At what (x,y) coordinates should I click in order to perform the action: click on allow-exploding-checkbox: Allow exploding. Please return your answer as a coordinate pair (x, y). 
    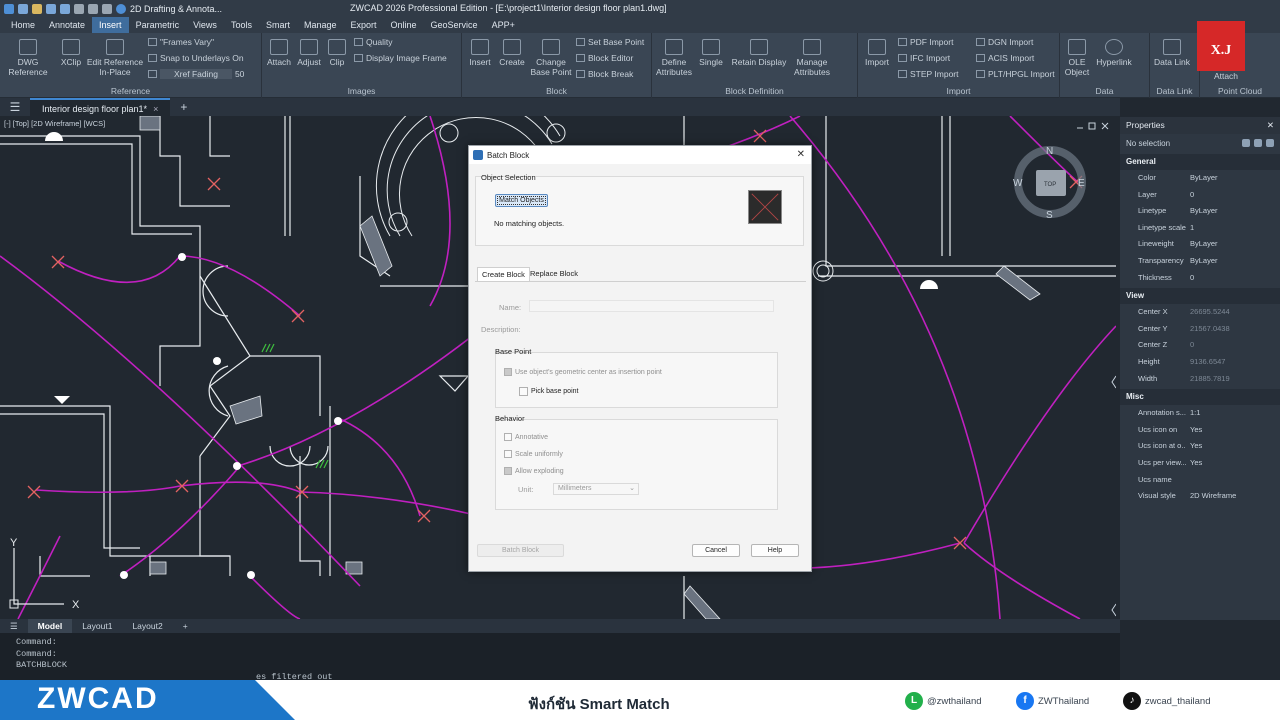
    Looking at the image, I should click on (534, 471).